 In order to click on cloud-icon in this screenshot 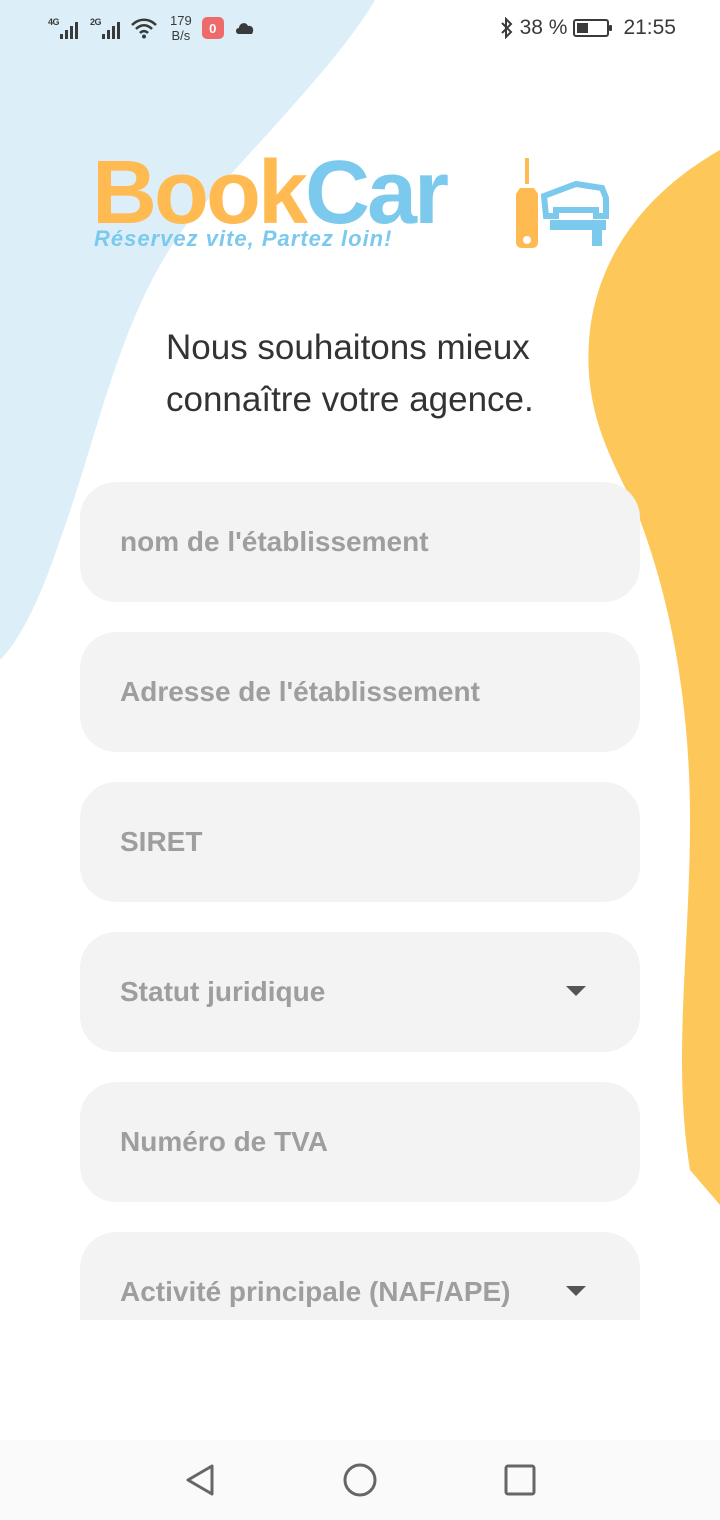, I will do `click(244, 28)`.